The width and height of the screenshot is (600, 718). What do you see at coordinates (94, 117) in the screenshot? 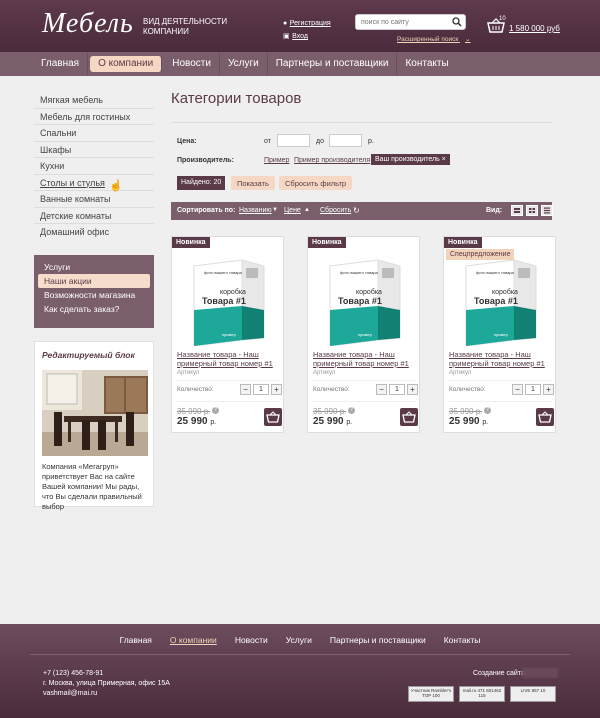
I see `category-item: Мебель для гостиных` at bounding box center [94, 117].